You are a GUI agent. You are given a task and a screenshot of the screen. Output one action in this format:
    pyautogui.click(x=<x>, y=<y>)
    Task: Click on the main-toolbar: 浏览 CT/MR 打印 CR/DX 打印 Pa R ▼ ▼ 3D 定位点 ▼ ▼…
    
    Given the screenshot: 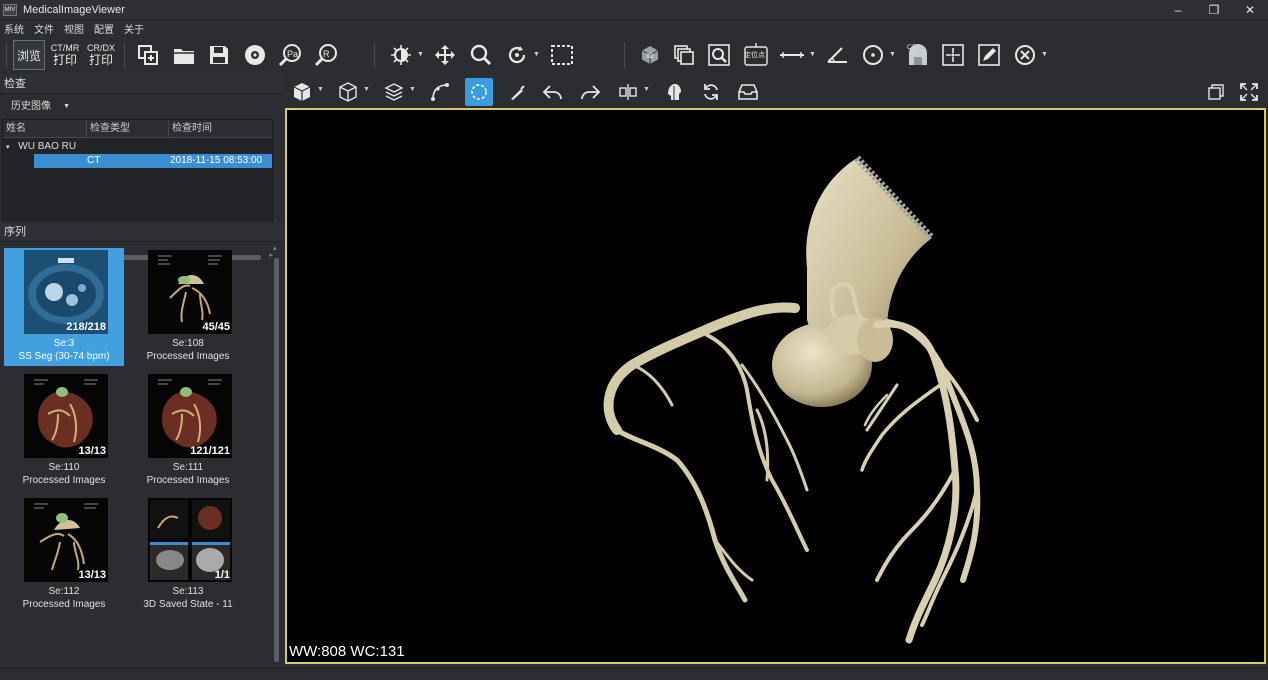 What is the action you would take?
    pyautogui.click(x=634, y=55)
    